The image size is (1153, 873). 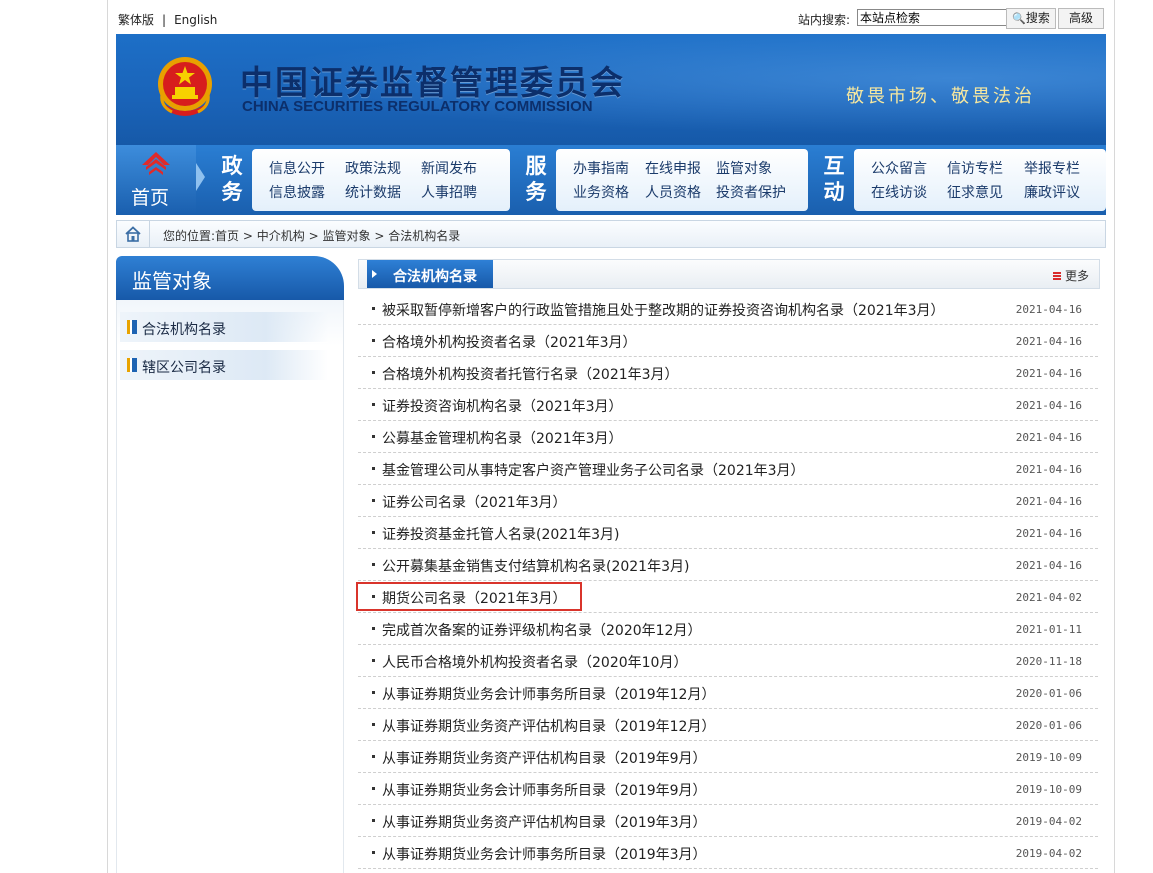 I want to click on list-item-title-link: 从事证券期货业务资产评估机构目录（2019年12月）, so click(x=548, y=726).